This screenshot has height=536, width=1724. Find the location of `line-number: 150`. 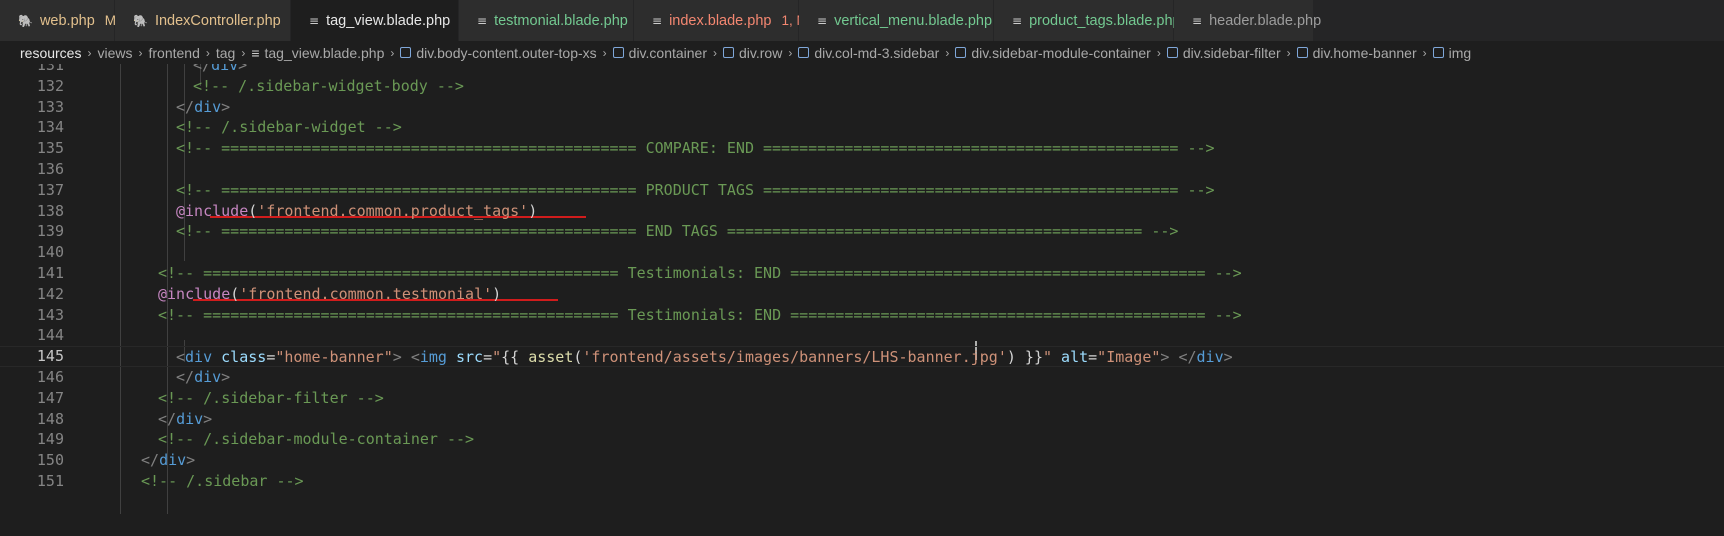

line-number: 150 is located at coordinates (50, 460).